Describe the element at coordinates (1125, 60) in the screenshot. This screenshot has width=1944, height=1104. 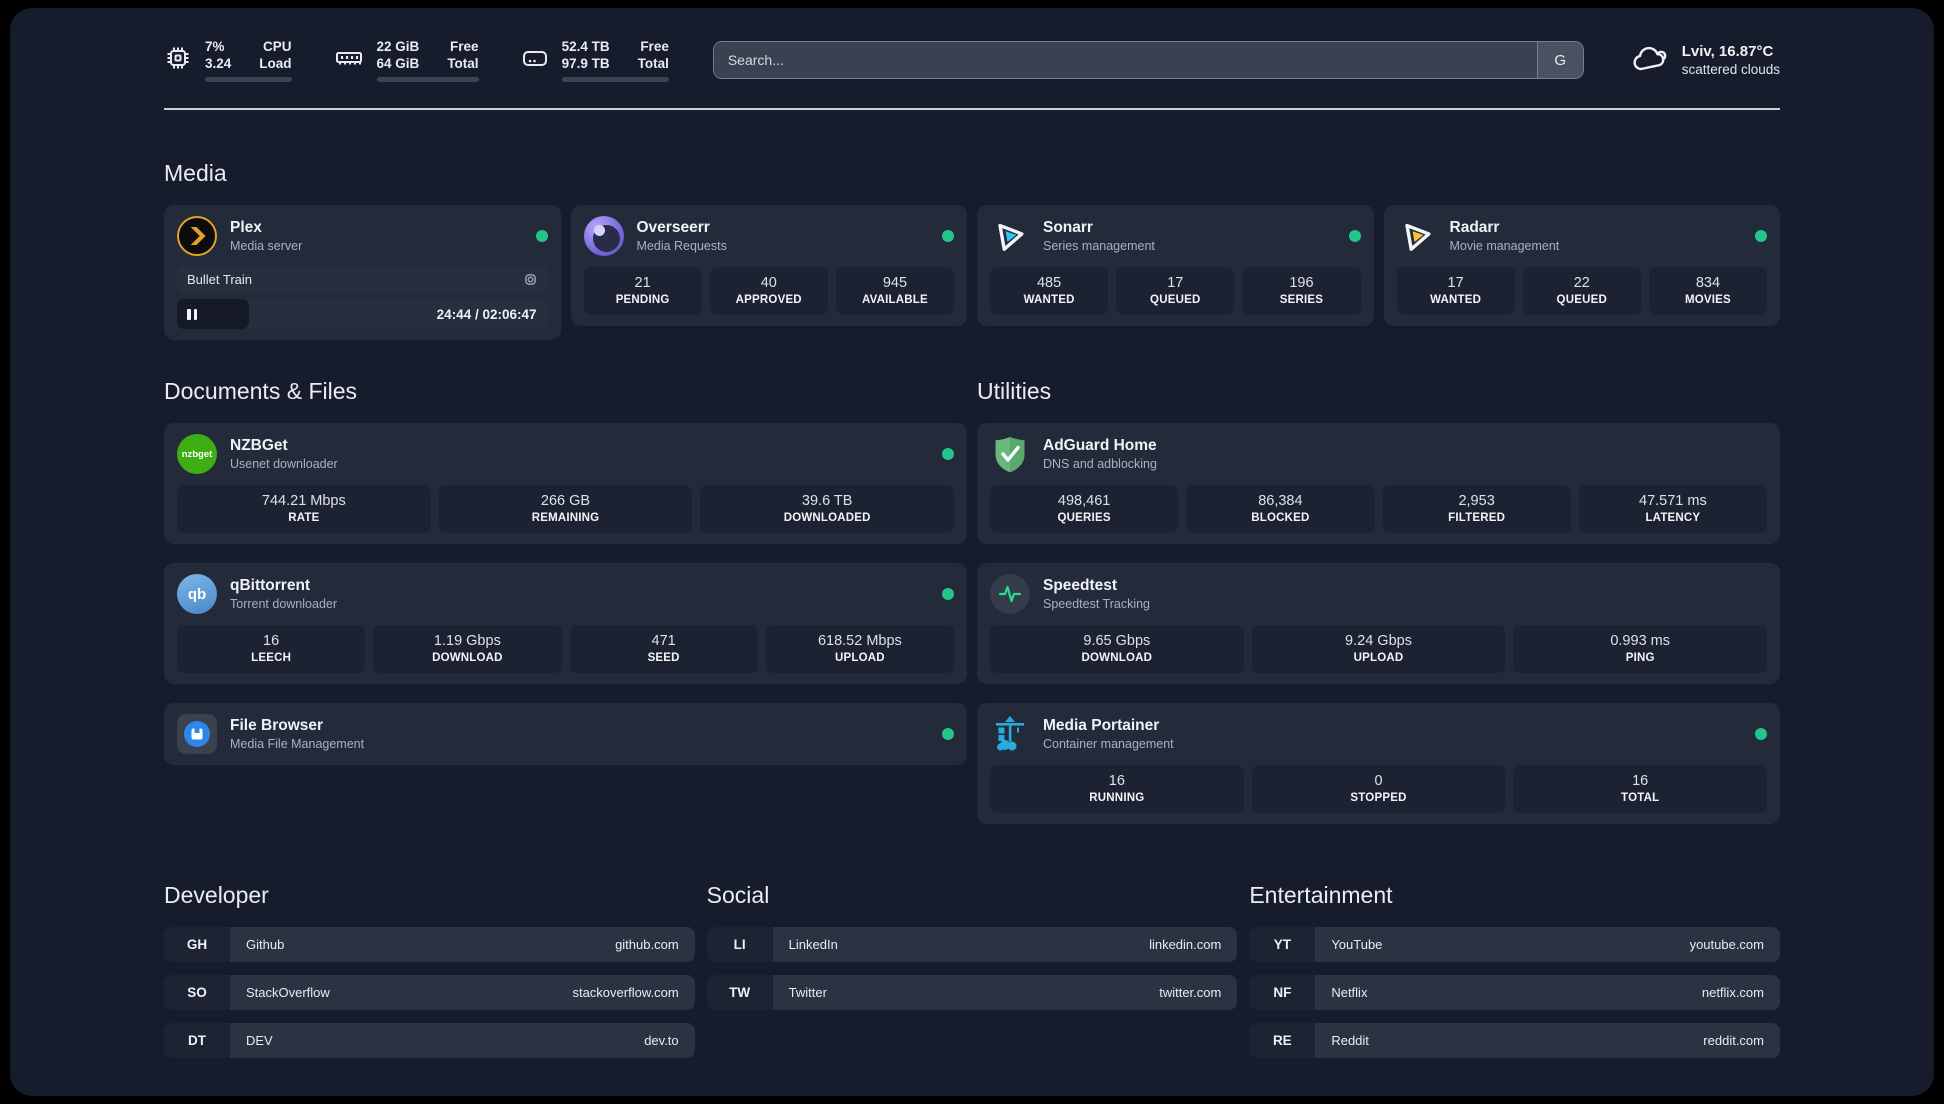
I see `search-input` at that location.